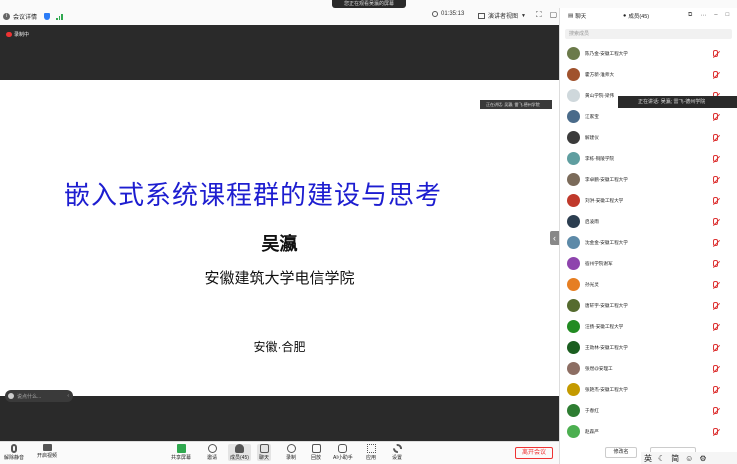 This screenshot has width=737, height=464. Describe the element at coordinates (397, 448) in the screenshot. I see `gear-icon` at that location.